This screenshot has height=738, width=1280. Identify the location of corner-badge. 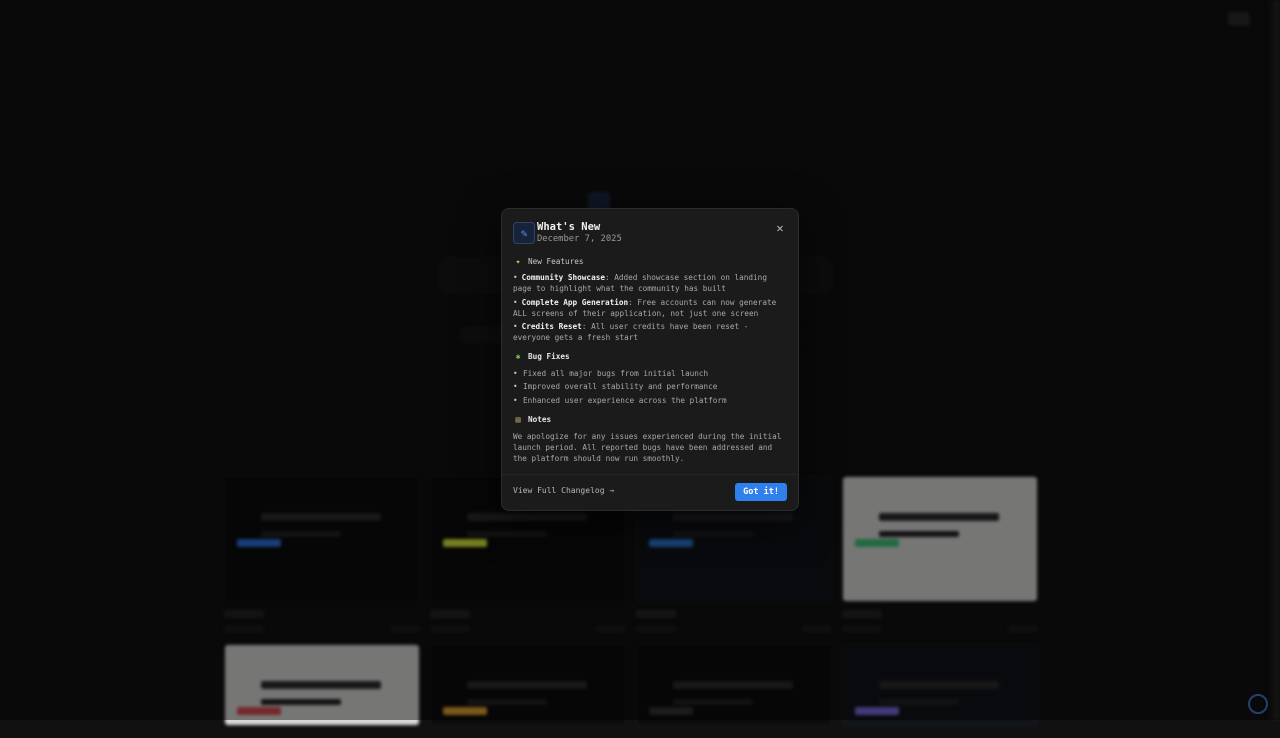
(1258, 704).